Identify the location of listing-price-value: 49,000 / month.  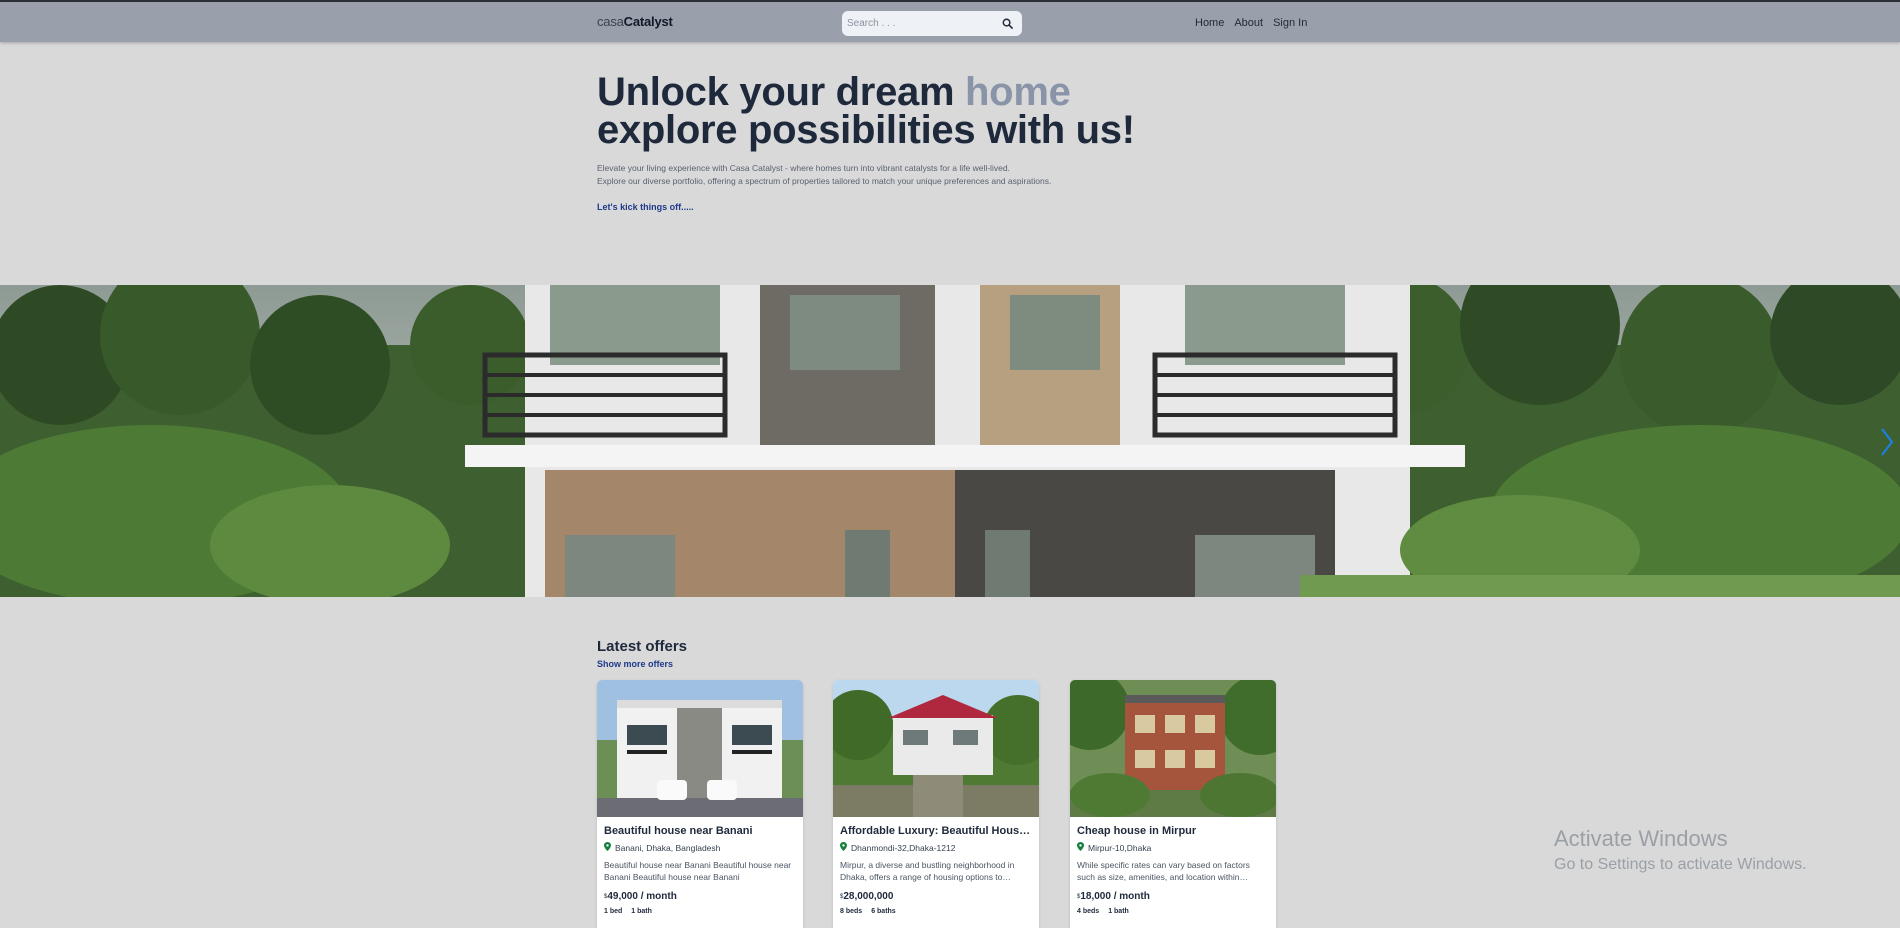
(642, 896).